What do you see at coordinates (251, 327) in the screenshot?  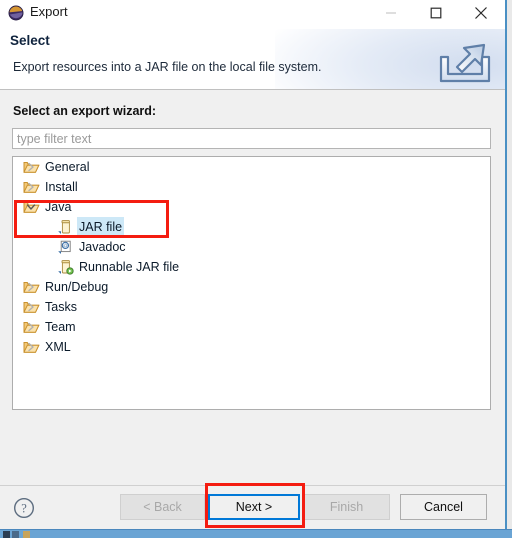 I see `tree-item-team: Team` at bounding box center [251, 327].